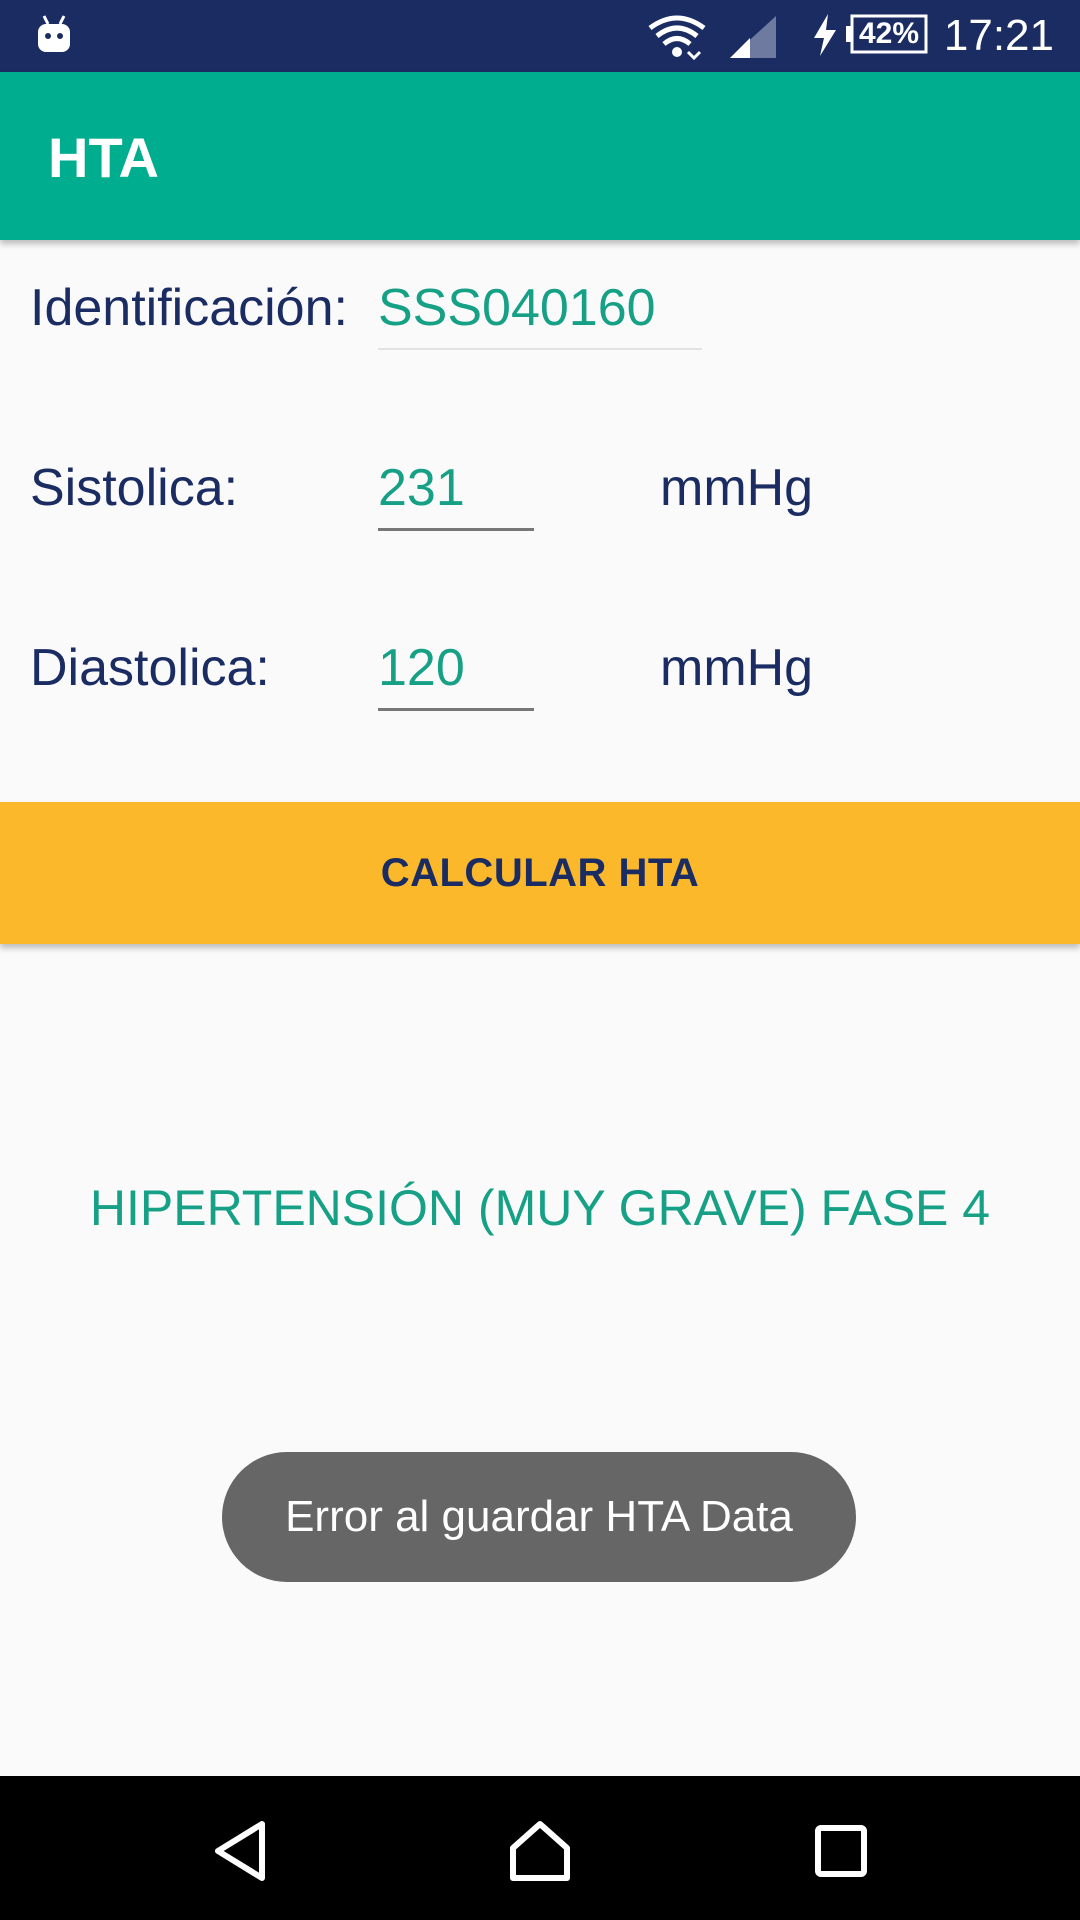 The image size is (1080, 1920). Describe the element at coordinates (54, 33) in the screenshot. I see `android-icon` at that location.